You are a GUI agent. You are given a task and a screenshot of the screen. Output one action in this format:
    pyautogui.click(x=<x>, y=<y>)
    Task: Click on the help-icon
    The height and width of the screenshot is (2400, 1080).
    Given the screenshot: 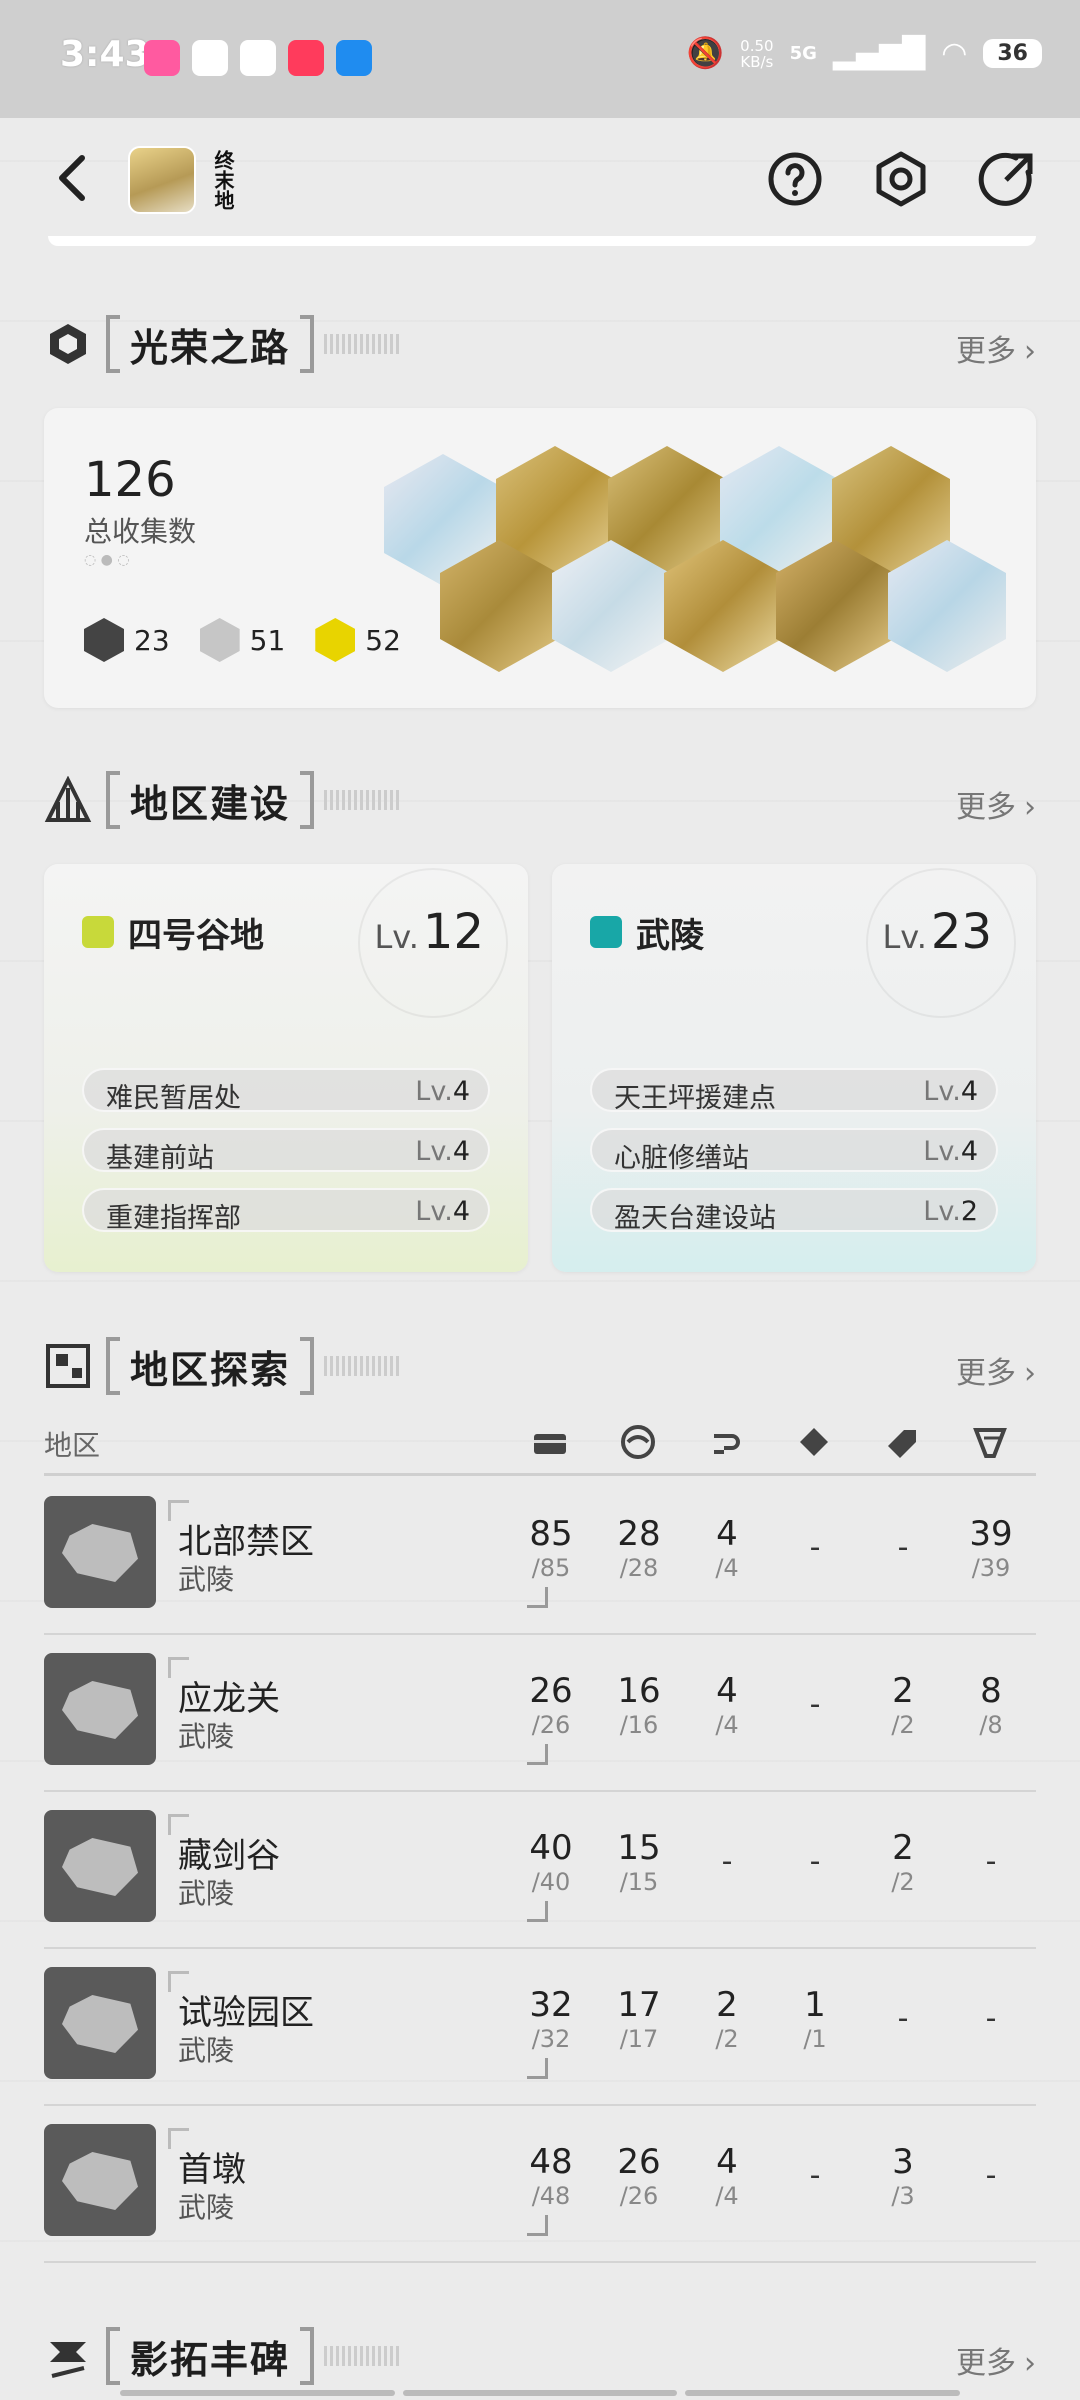 What is the action you would take?
    pyautogui.click(x=795, y=179)
    